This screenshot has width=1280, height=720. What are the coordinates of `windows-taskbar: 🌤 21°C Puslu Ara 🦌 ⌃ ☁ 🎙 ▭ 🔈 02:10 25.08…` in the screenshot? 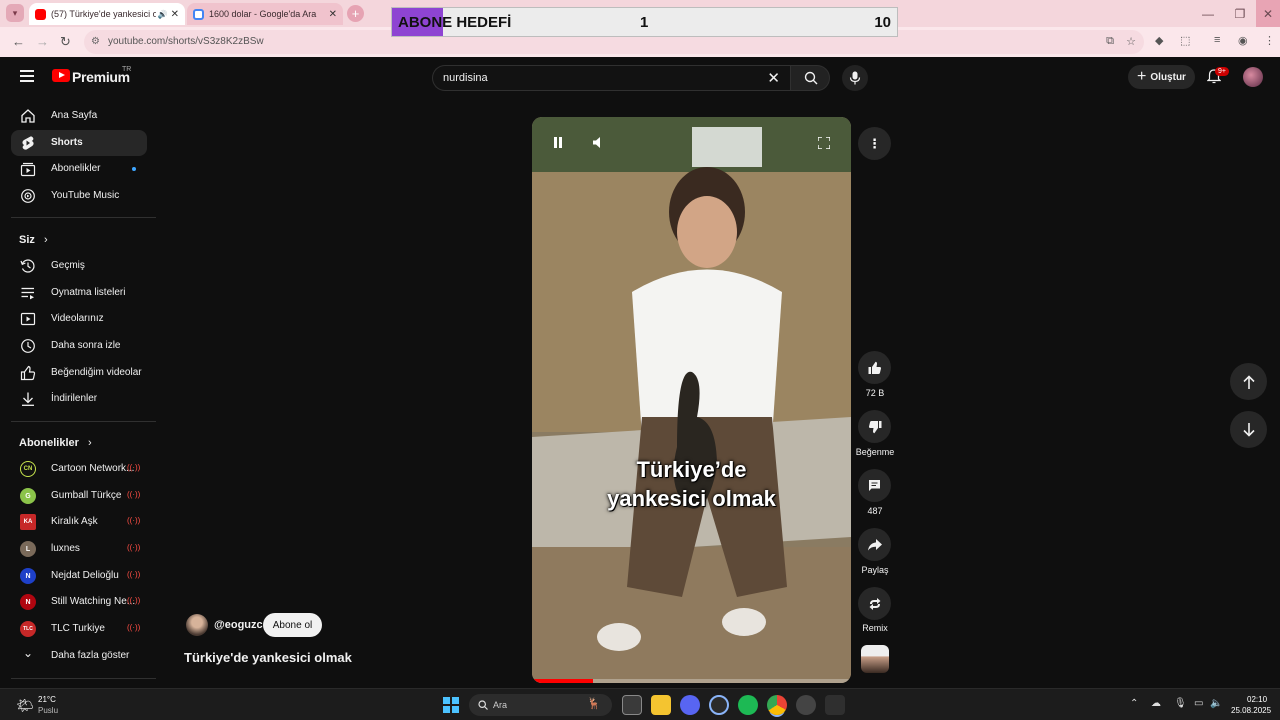 It's located at (640, 704).